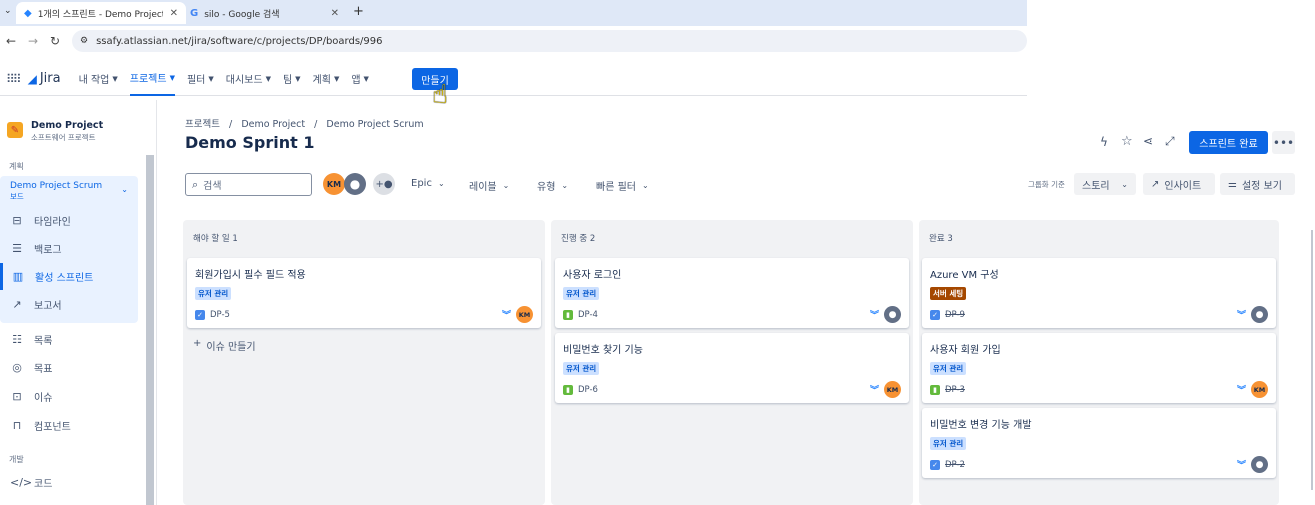 This screenshot has width=1315, height=505. I want to click on complete-sprint-button: 스프린트 완료, so click(1228, 142).